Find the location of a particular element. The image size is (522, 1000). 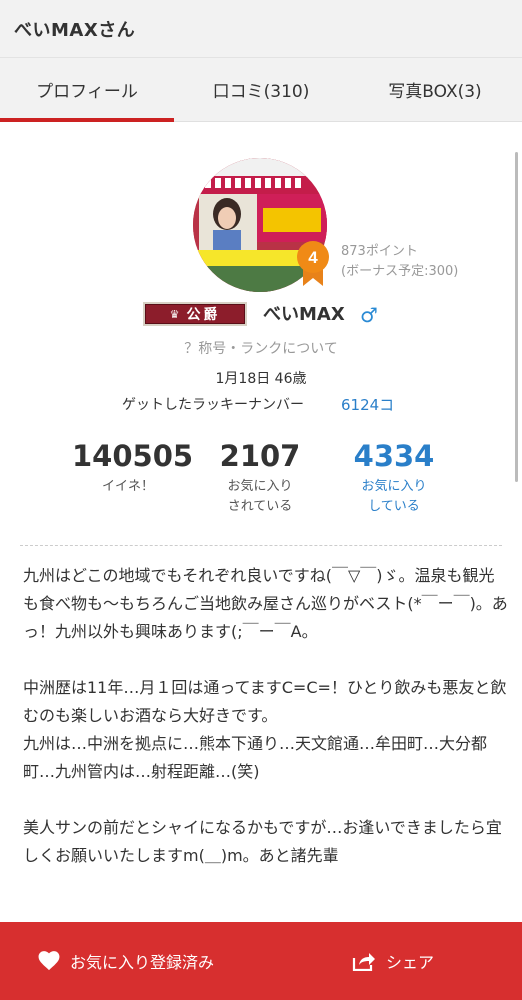

rank-info-link: ？称号・ランクについて is located at coordinates (261, 348).